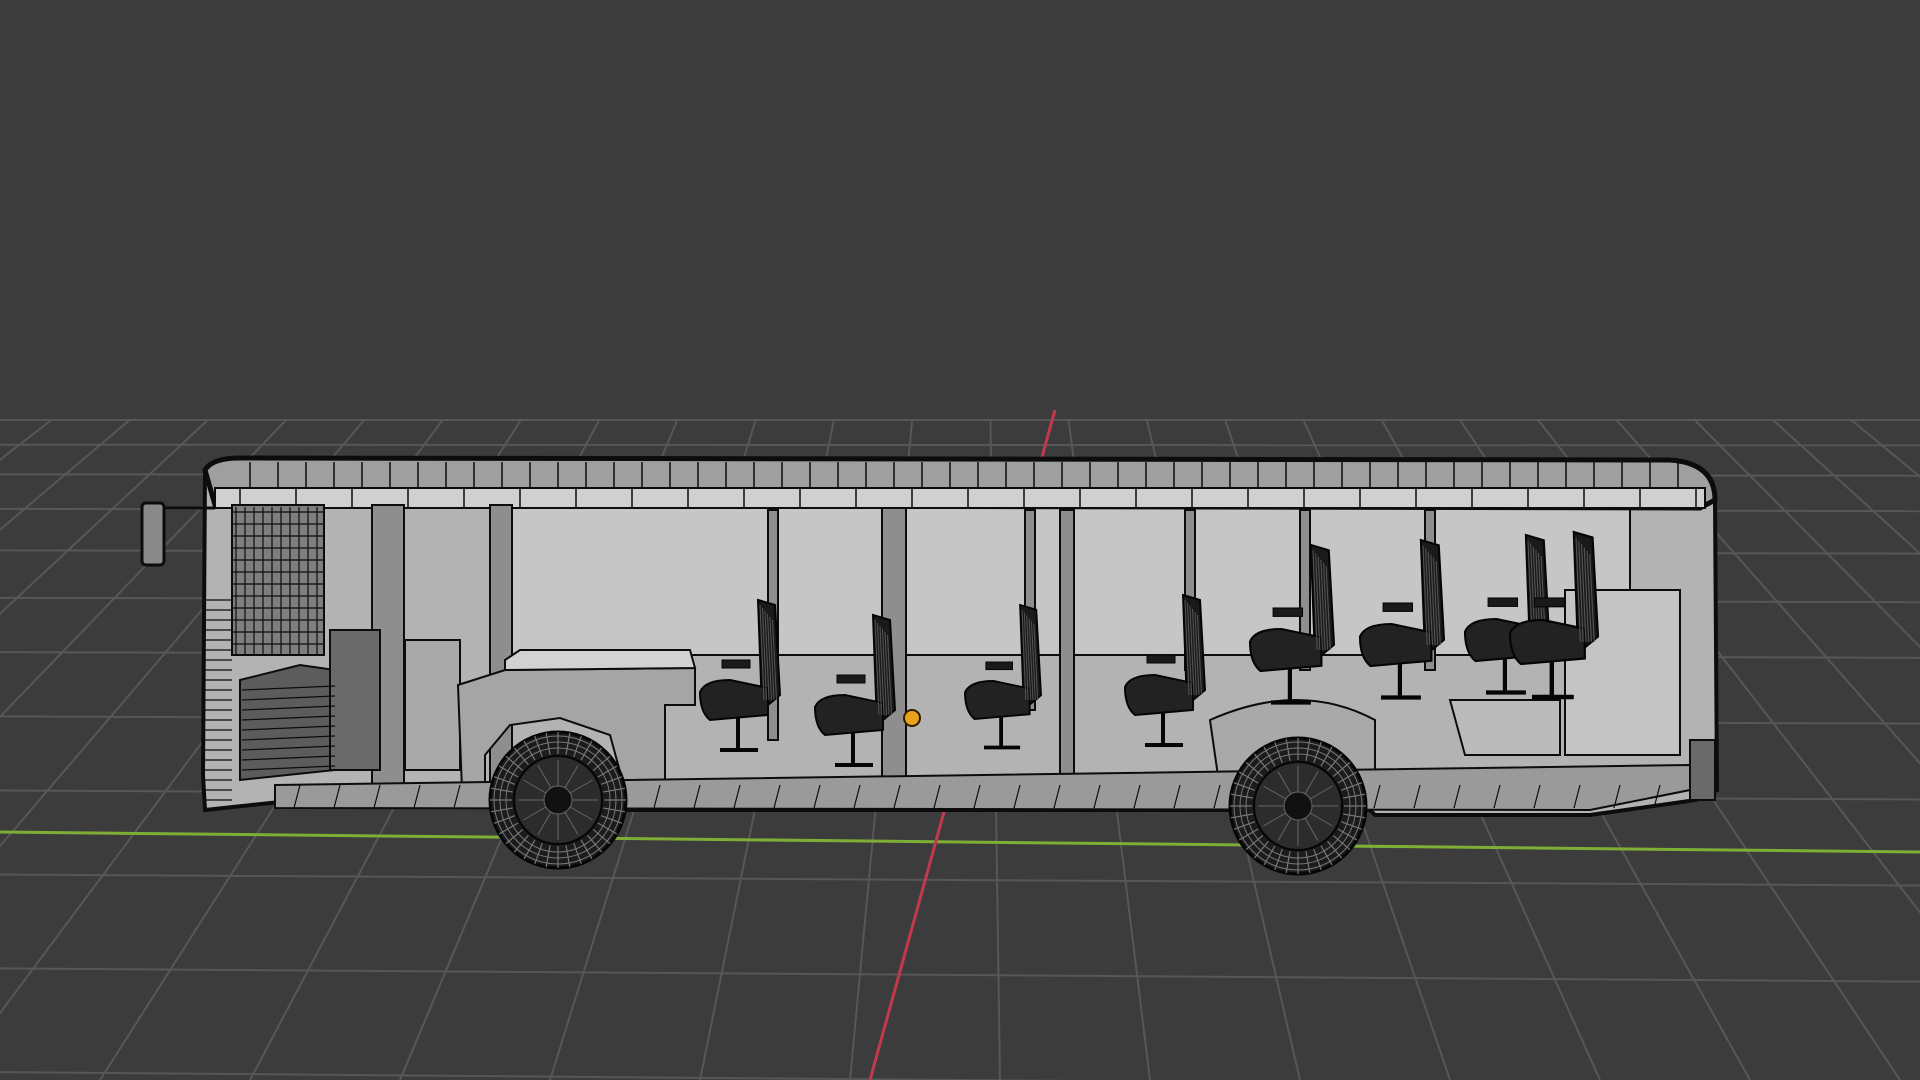 Image resolution: width=1920 pixels, height=1080 pixels. I want to click on driver-seat, so click(355, 700).